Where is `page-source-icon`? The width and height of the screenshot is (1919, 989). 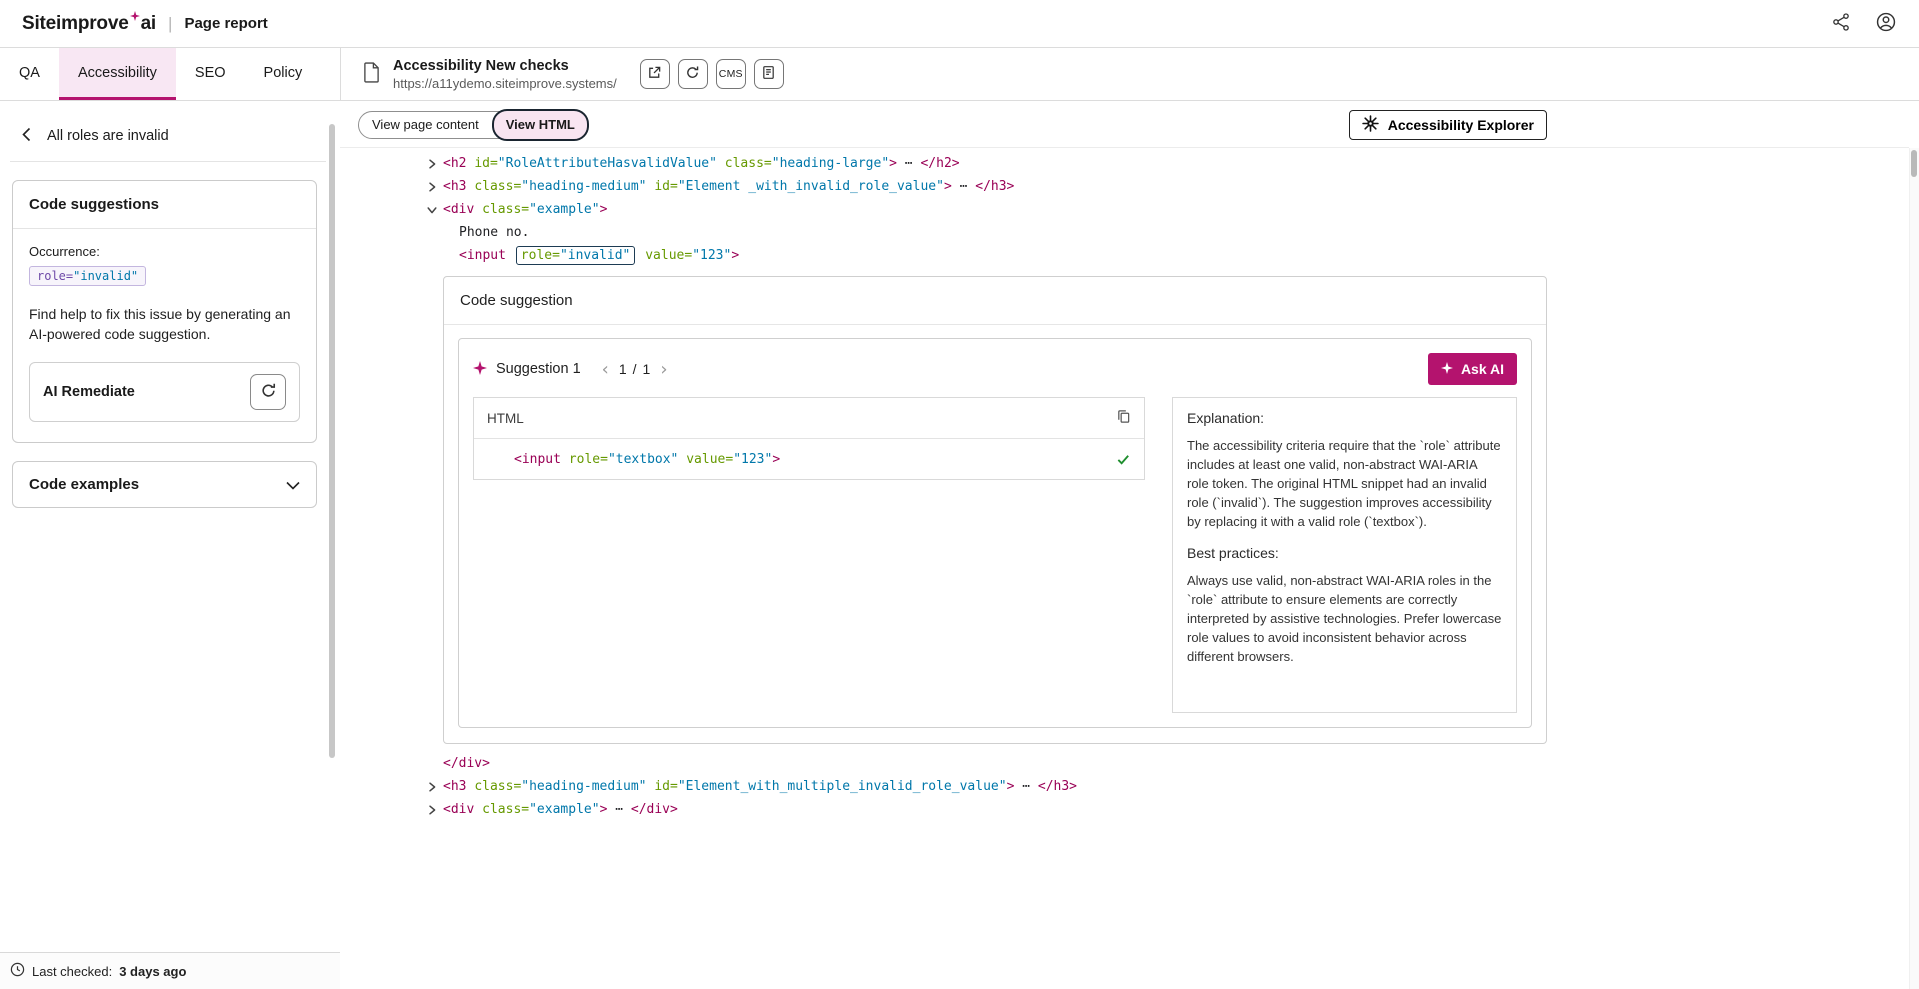 page-source-icon is located at coordinates (768, 74).